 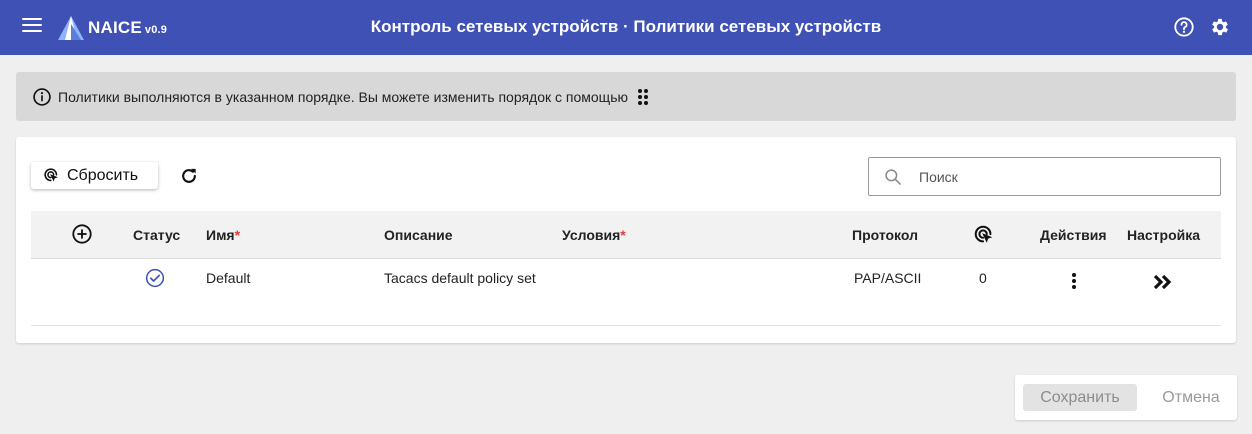 I want to click on col-name: Имя*, so click(x=223, y=235).